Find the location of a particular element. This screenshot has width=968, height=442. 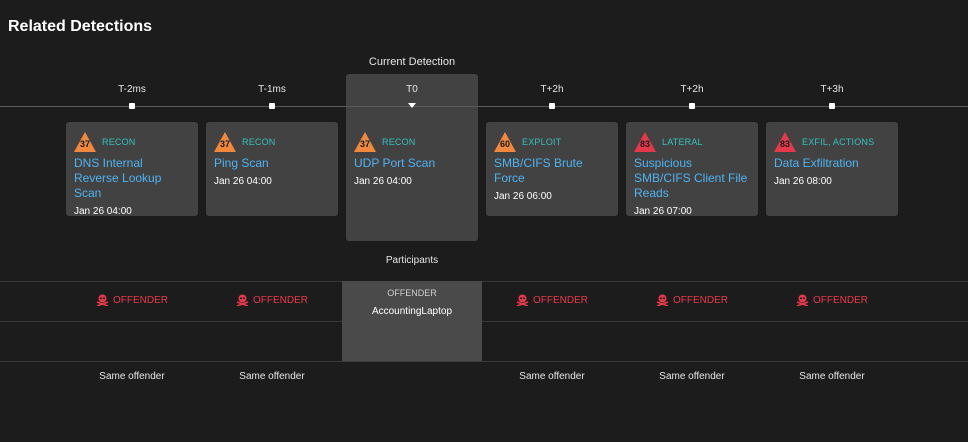

detection-card: 37 RECON Ping Scan Jan 26 04:00 is located at coordinates (272, 169).